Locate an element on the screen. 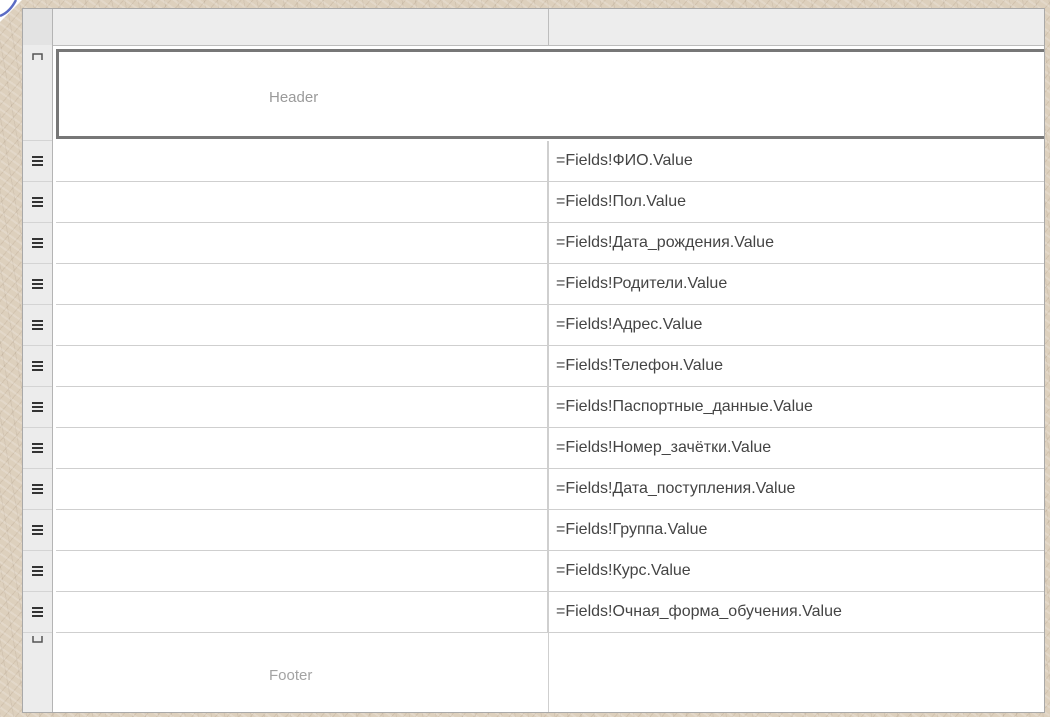 This screenshot has height=717, width=1050. field-expression-cell: =Fields!Очная_форма_обучения.Value is located at coordinates (798, 612).